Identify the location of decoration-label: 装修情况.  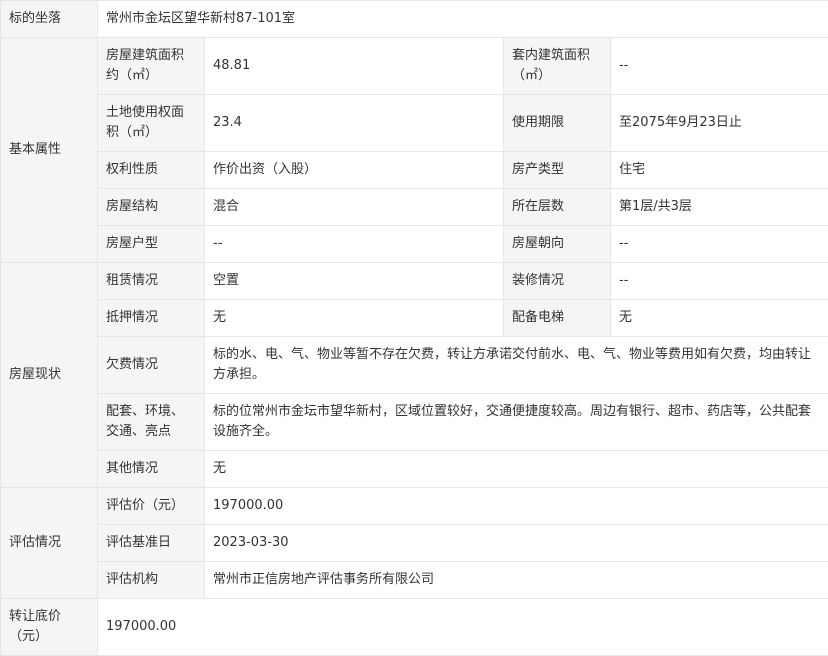
(557, 281).